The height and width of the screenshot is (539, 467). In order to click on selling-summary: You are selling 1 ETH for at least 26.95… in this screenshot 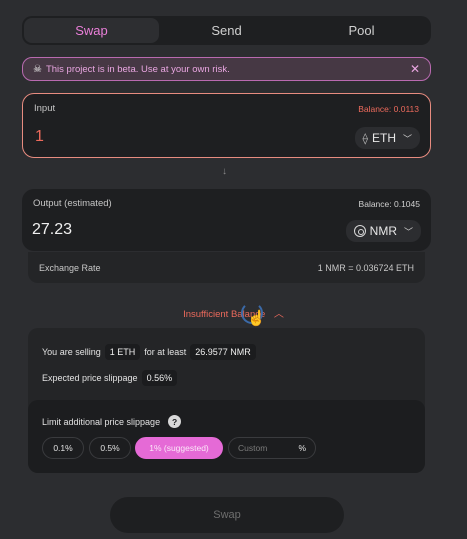, I will do `click(149, 352)`.